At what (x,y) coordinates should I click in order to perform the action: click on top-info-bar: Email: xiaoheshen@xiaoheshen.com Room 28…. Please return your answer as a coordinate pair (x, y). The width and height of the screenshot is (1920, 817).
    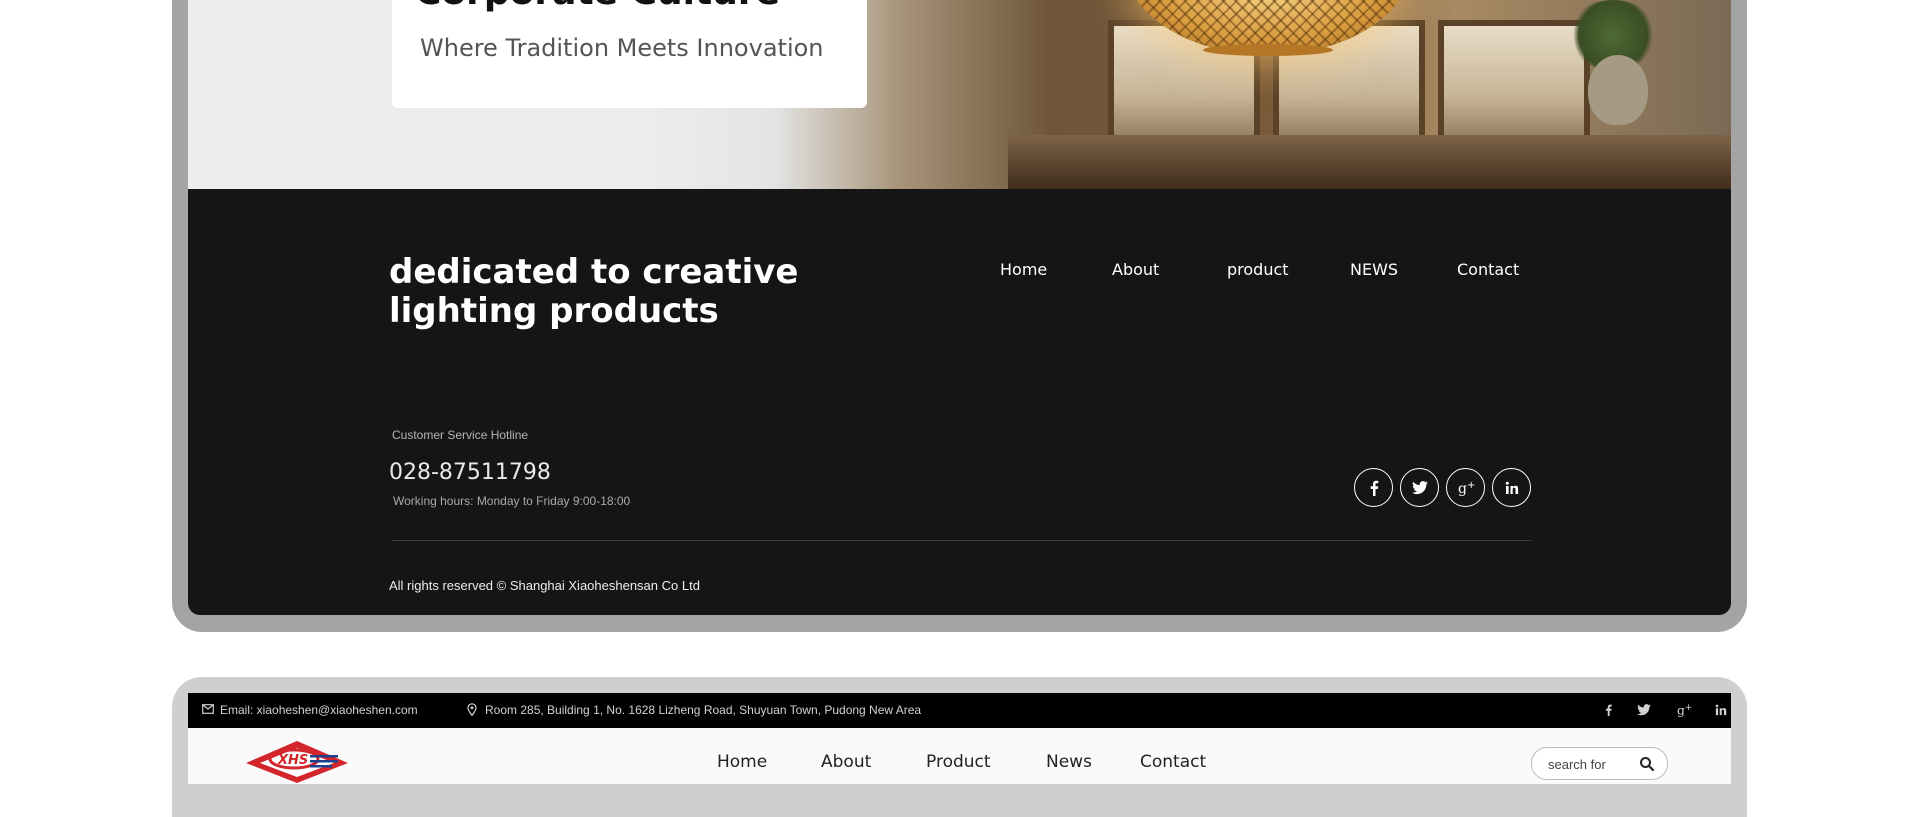
    Looking at the image, I should click on (959, 710).